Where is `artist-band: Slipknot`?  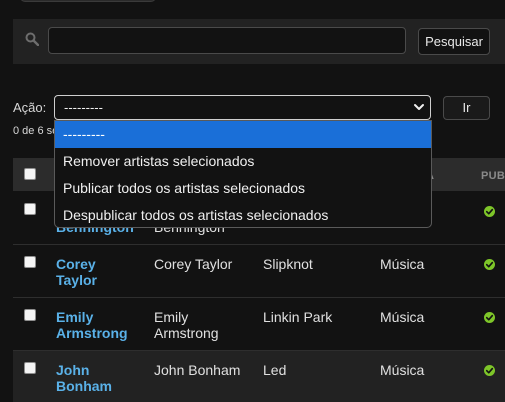
artist-band: Slipknot is located at coordinates (288, 264).